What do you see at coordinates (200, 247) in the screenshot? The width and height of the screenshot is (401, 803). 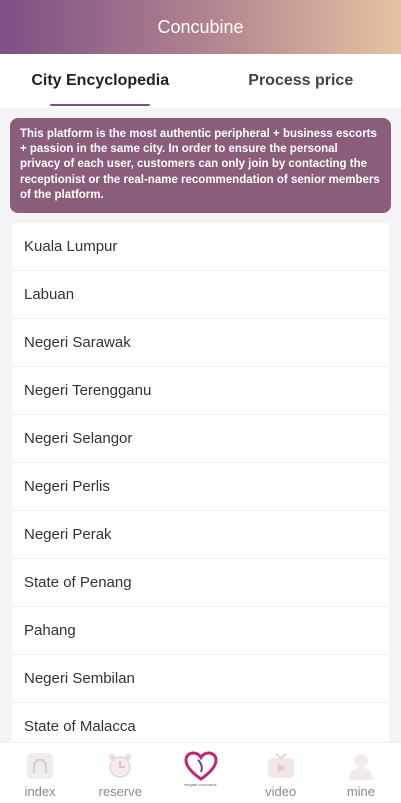 I see `city-item: Kuala Lumpur` at bounding box center [200, 247].